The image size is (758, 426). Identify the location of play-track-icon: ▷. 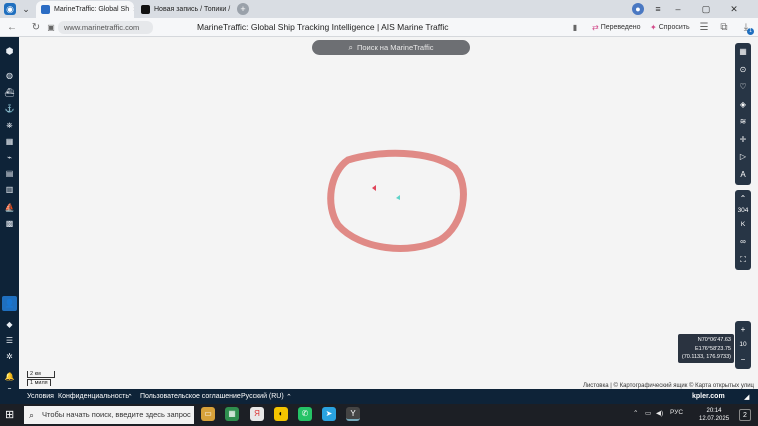
(743, 157).